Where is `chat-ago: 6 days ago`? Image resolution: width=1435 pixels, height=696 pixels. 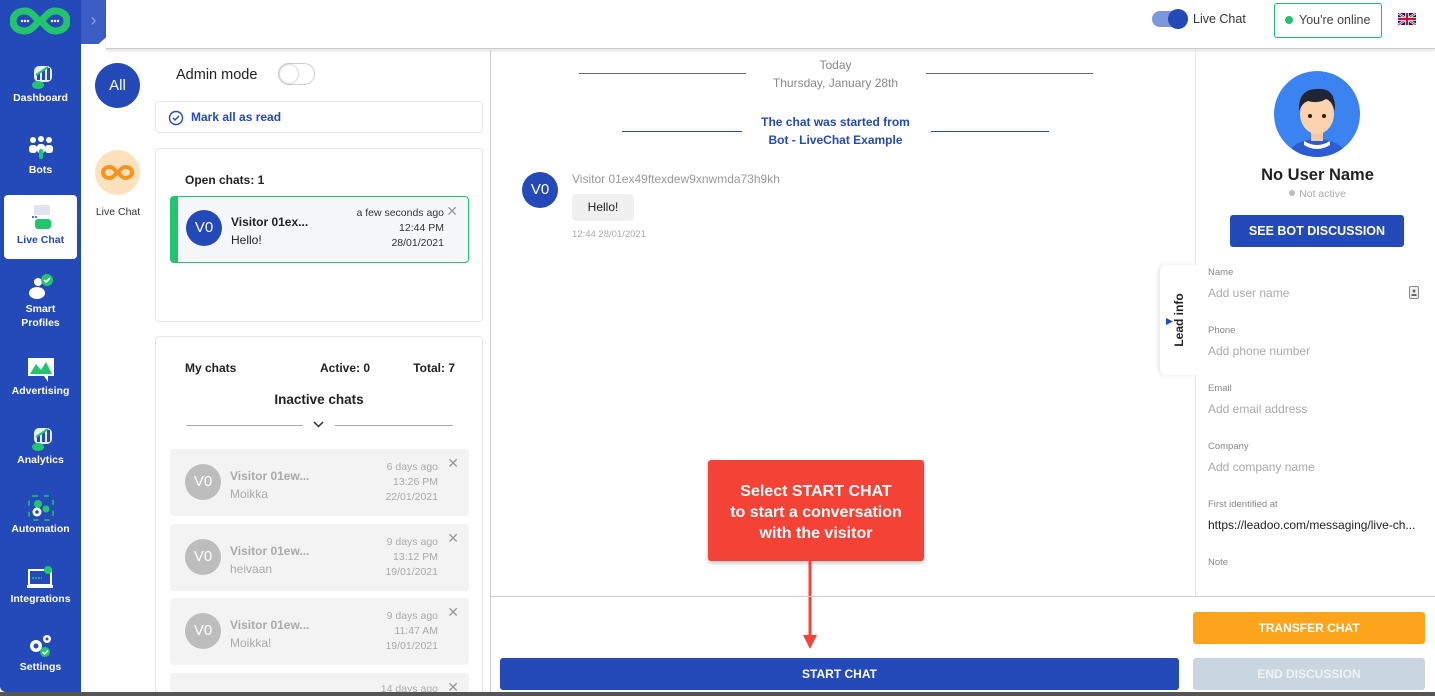
chat-ago: 6 days ago is located at coordinates (412, 467).